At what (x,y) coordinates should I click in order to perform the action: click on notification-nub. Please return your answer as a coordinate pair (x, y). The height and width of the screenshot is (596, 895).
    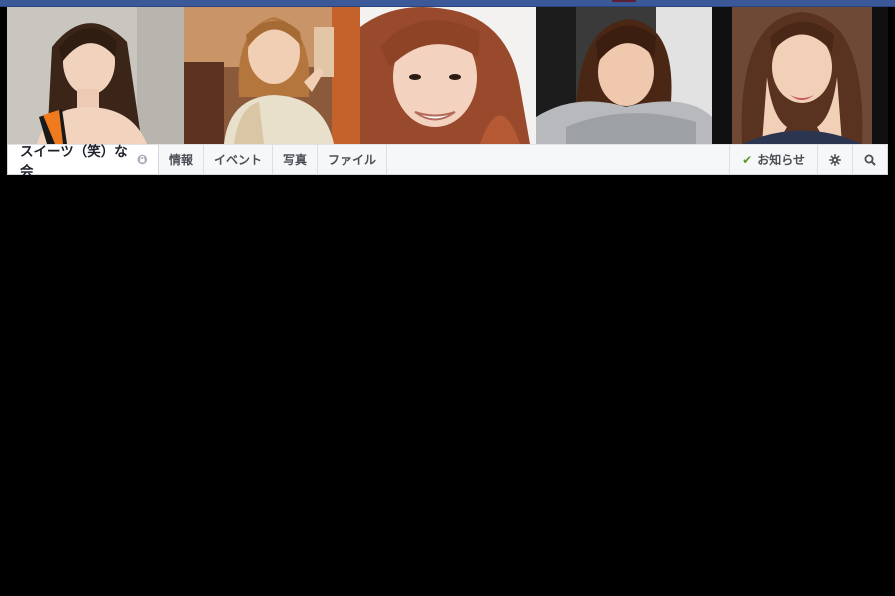
    Looking at the image, I should click on (624, 1).